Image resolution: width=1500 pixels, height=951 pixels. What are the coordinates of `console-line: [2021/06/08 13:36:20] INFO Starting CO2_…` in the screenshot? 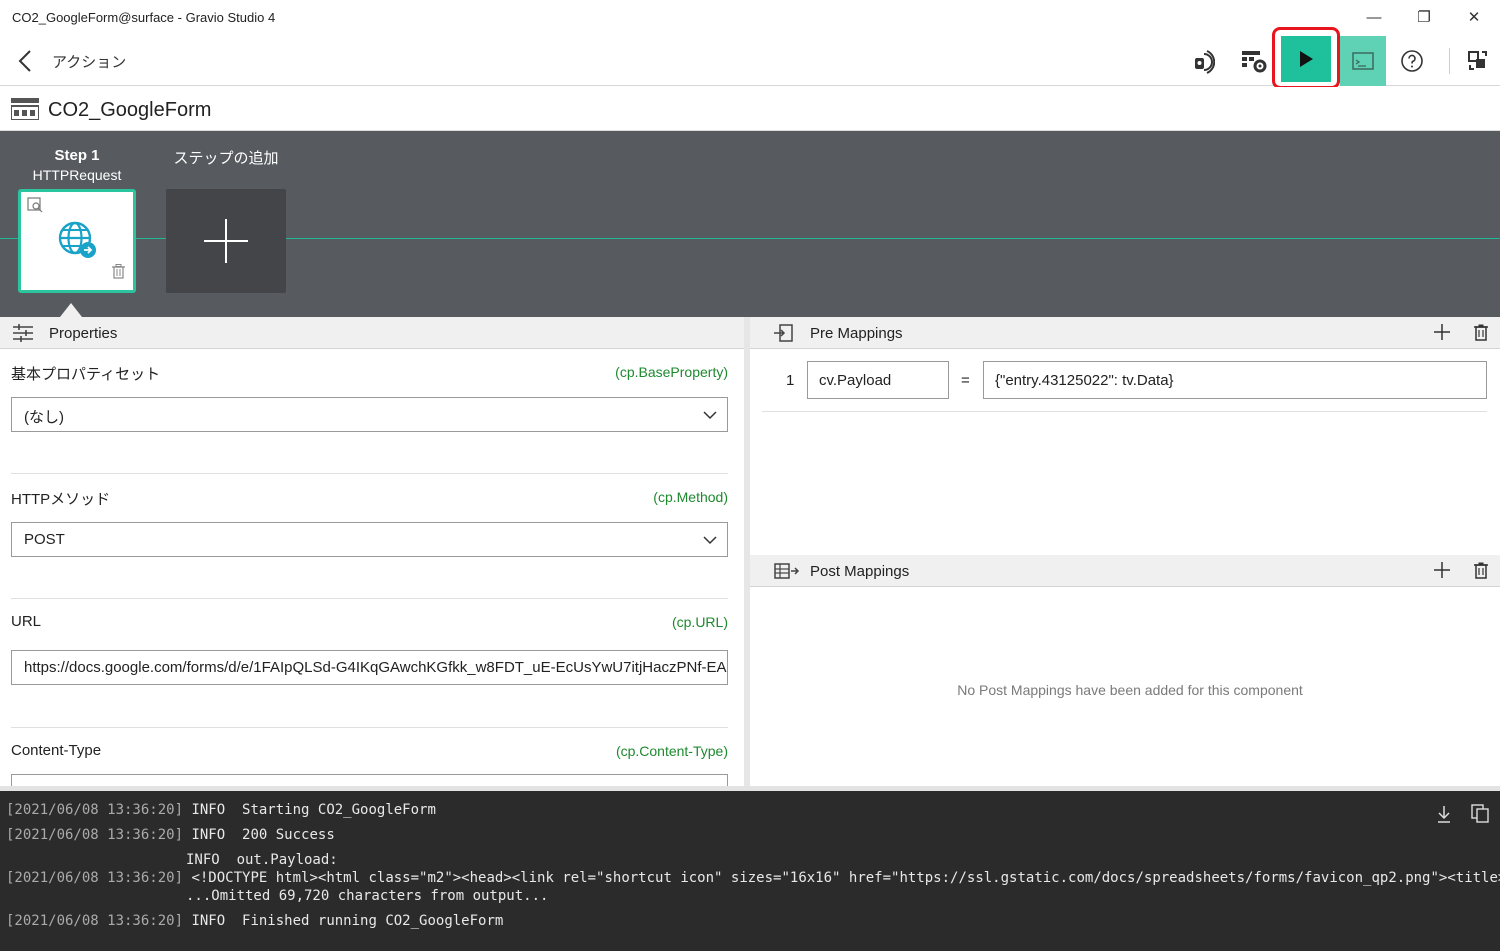 It's located at (221, 810).